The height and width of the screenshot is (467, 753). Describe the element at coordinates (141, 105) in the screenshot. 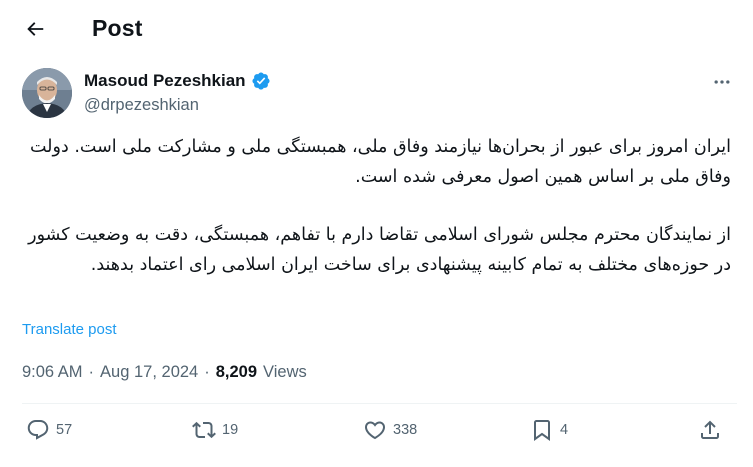

I see `author-handle: @drpezeshkian` at that location.